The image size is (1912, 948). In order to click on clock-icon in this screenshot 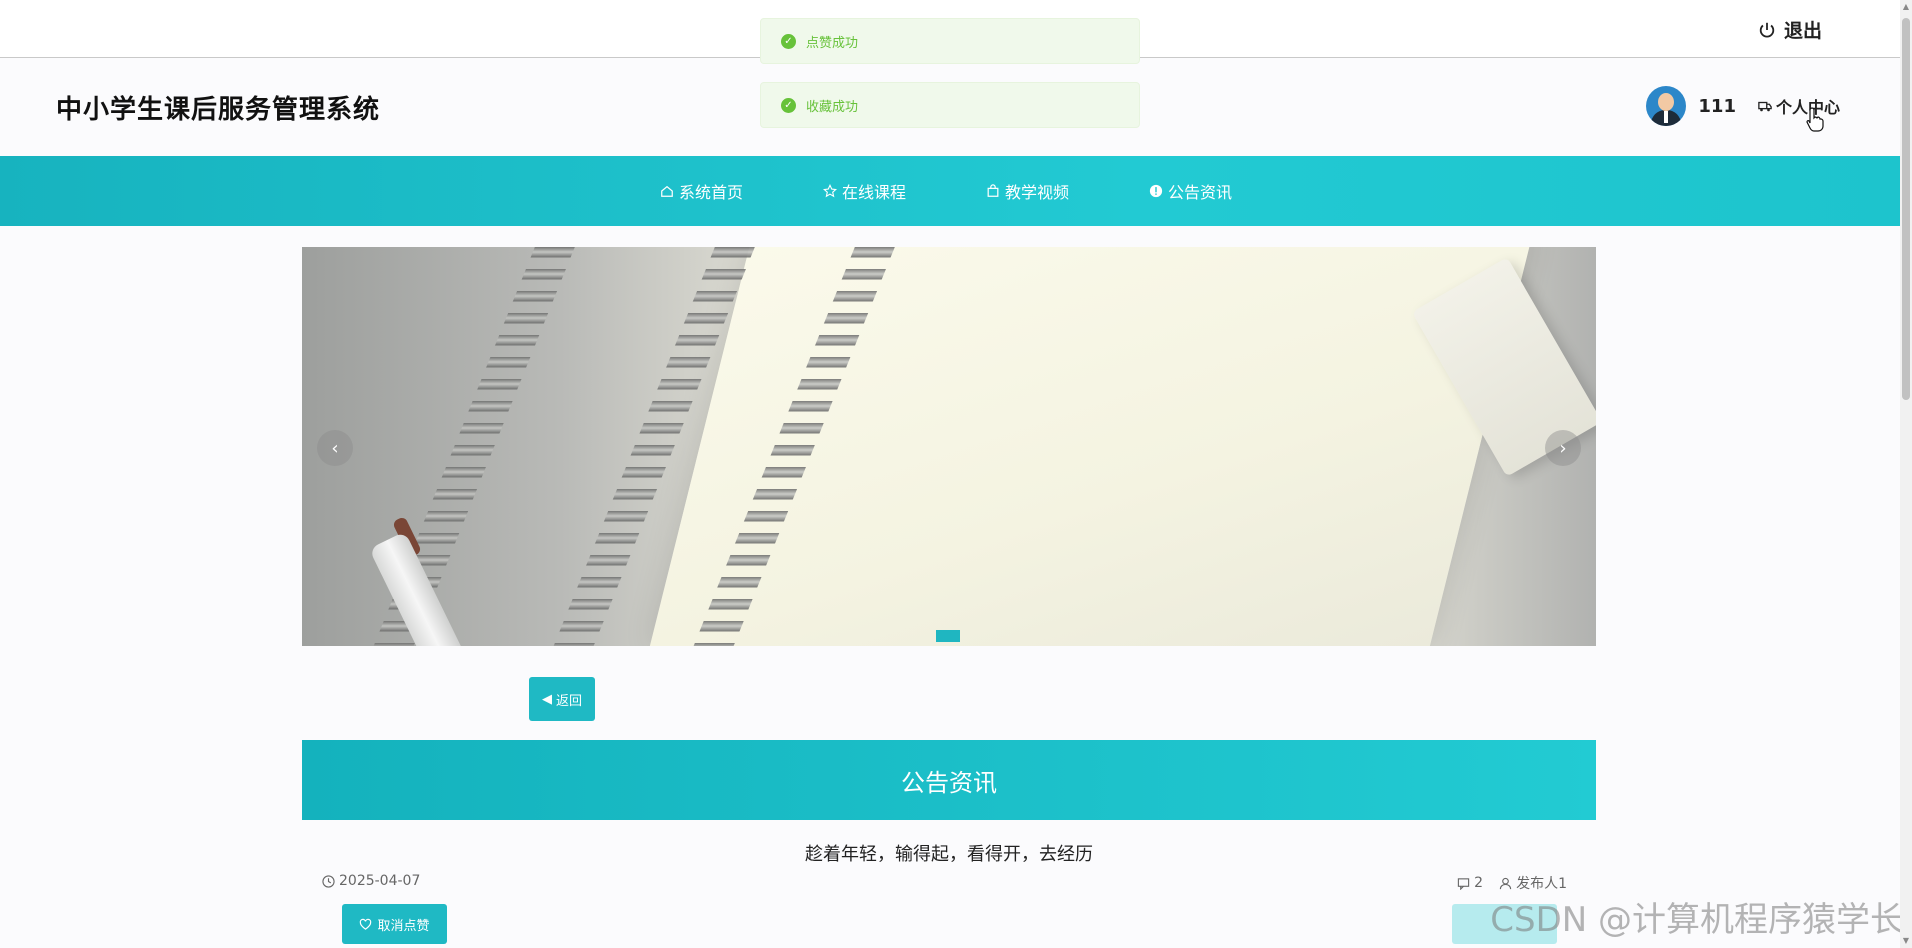, I will do `click(328, 881)`.